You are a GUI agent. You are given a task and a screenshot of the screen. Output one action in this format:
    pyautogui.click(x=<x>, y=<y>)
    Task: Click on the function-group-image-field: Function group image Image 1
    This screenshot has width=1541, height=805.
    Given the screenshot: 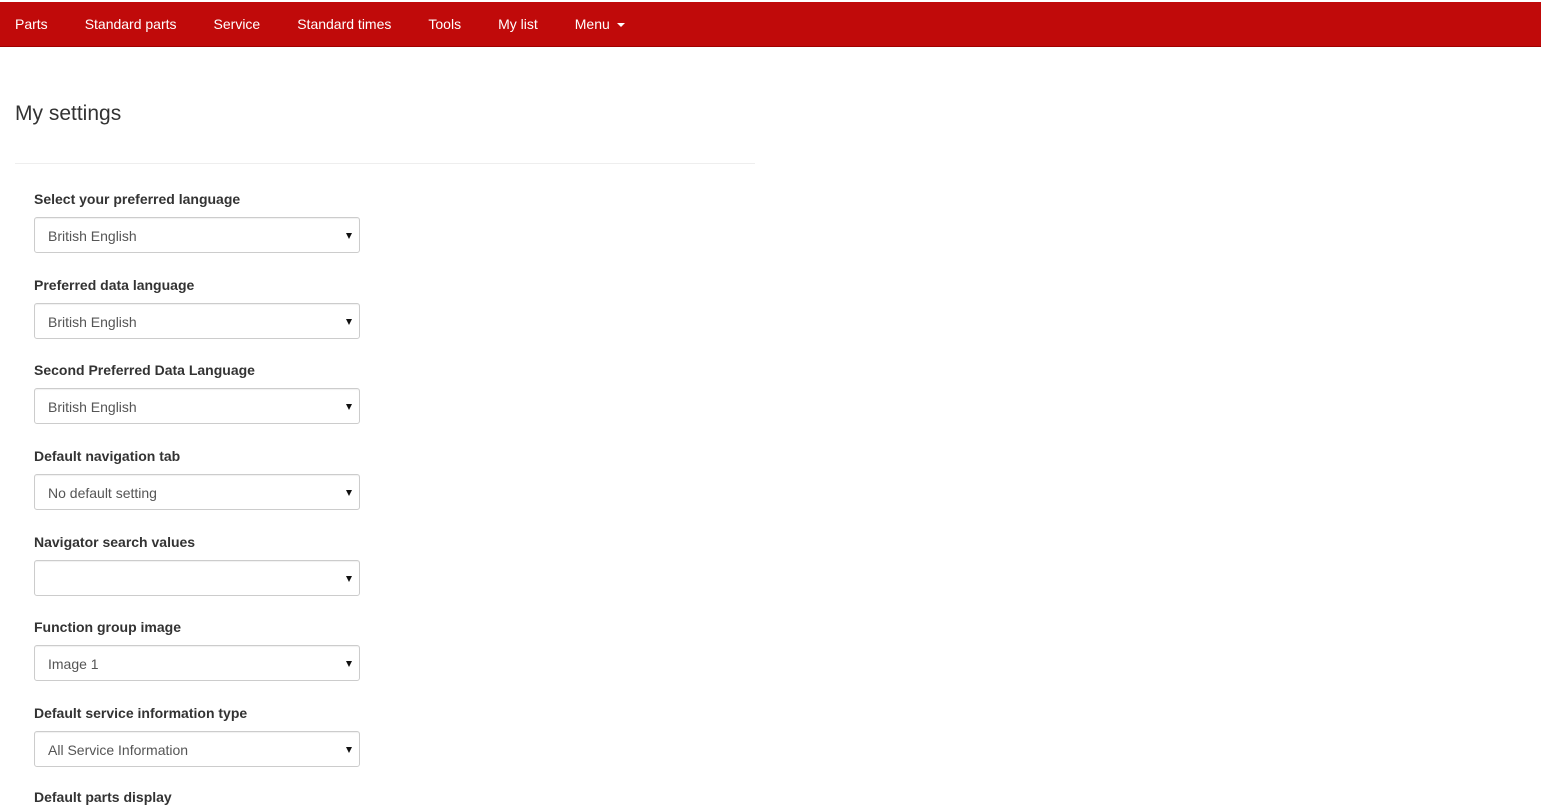 What is the action you would take?
    pyautogui.click(x=199, y=661)
    